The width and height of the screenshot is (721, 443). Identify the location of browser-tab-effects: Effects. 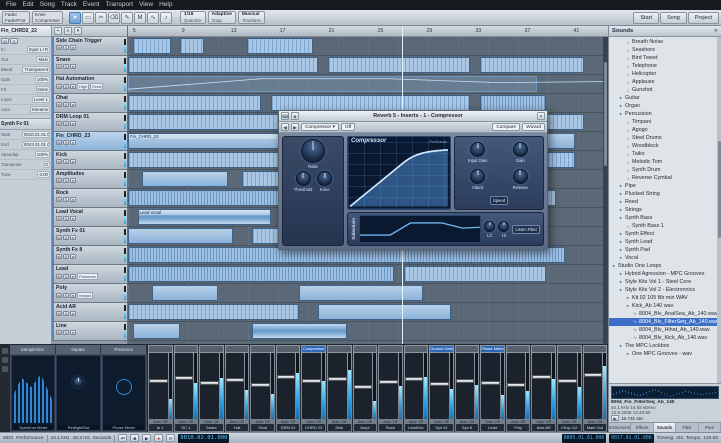
(642, 427).